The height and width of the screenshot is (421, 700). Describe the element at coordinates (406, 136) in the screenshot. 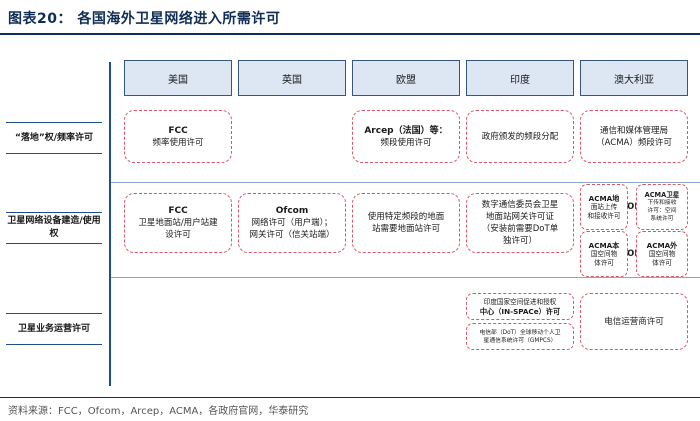

I see `eu-landing-license: Arcep（法国）等： 频段使用许可` at that location.